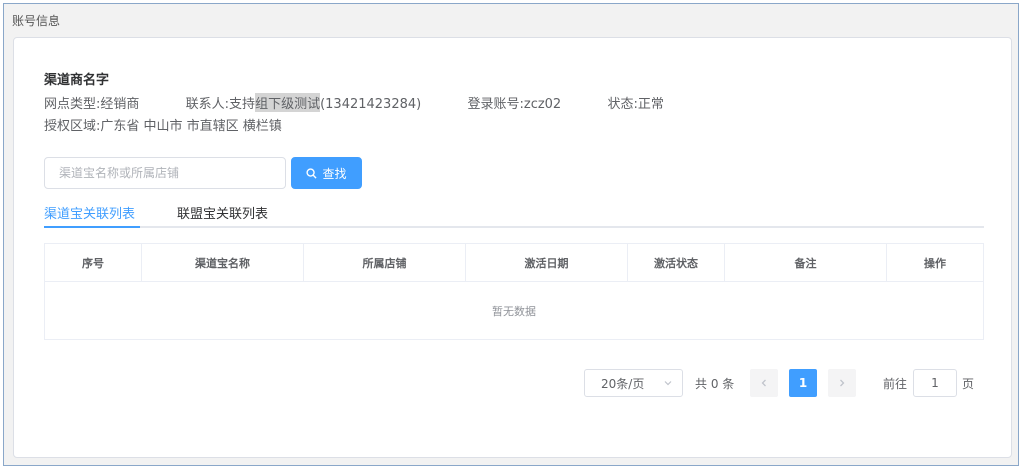  I want to click on tab-alliance-list: 联盟宝关联列表, so click(222, 212).